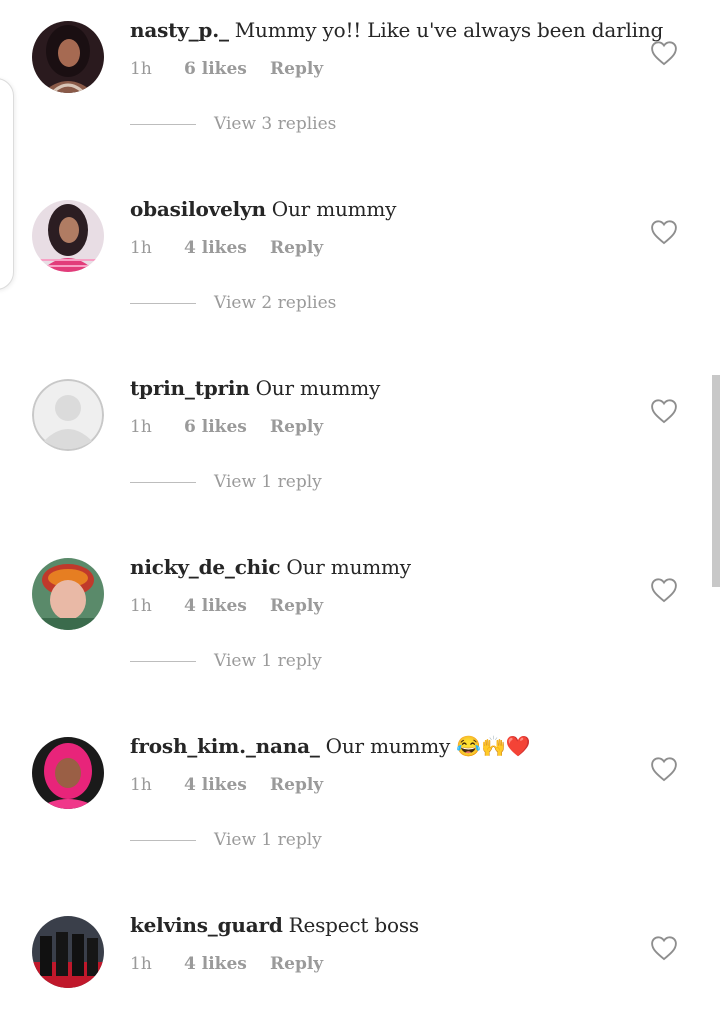  Describe the element at coordinates (198, 209) in the screenshot. I see `comment-username: obasilovelyn` at that location.